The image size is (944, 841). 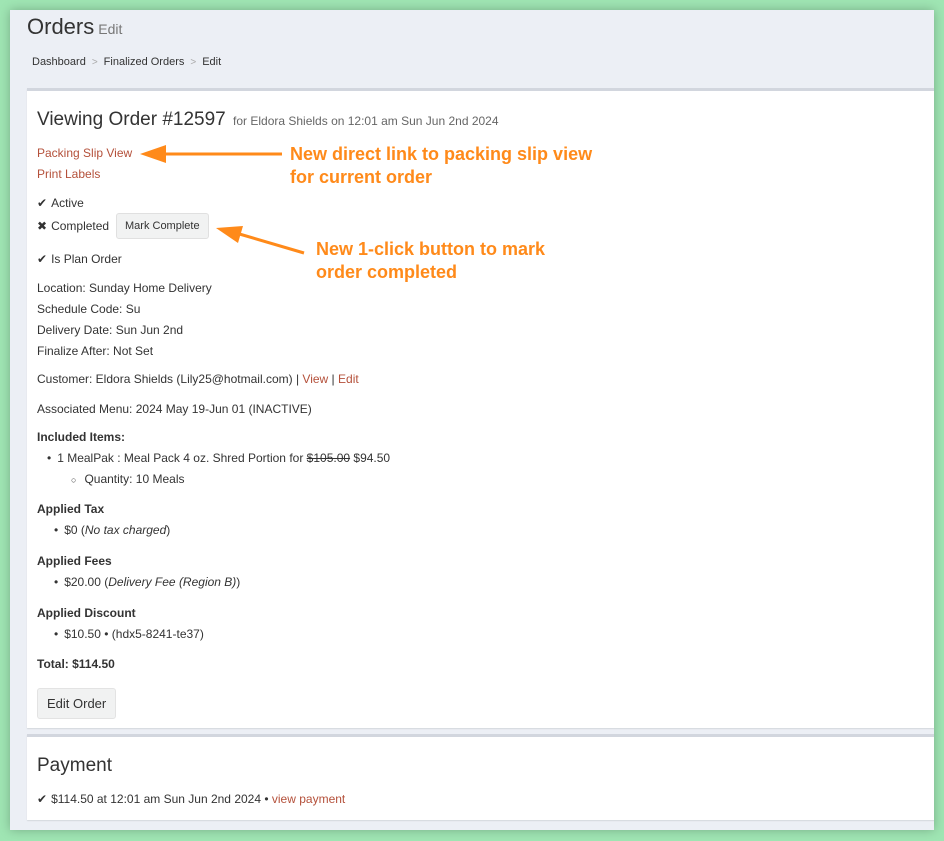 What do you see at coordinates (222, 200) in the screenshot?
I see `annotation-arrows` at bounding box center [222, 200].